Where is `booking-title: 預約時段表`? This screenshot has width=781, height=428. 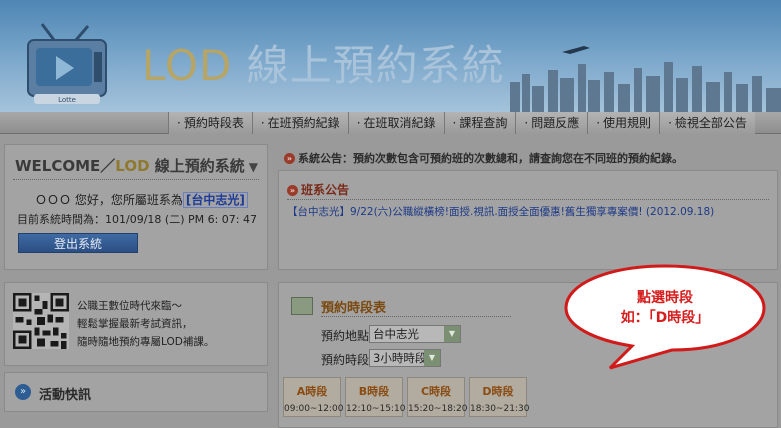 booking-title: 預約時段表 is located at coordinates (354, 308).